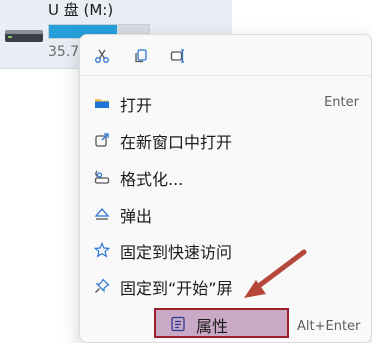  I want to click on quick-actions-bar, so click(225, 55).